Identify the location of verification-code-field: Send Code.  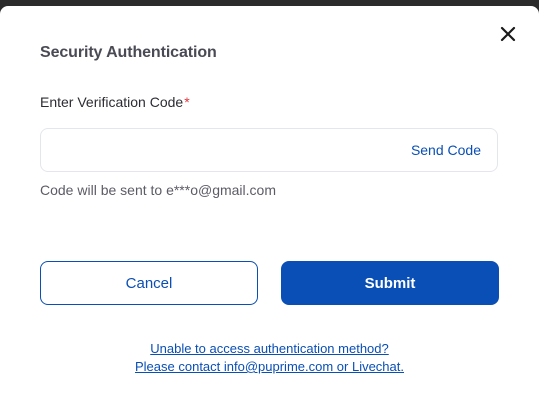
(269, 150).